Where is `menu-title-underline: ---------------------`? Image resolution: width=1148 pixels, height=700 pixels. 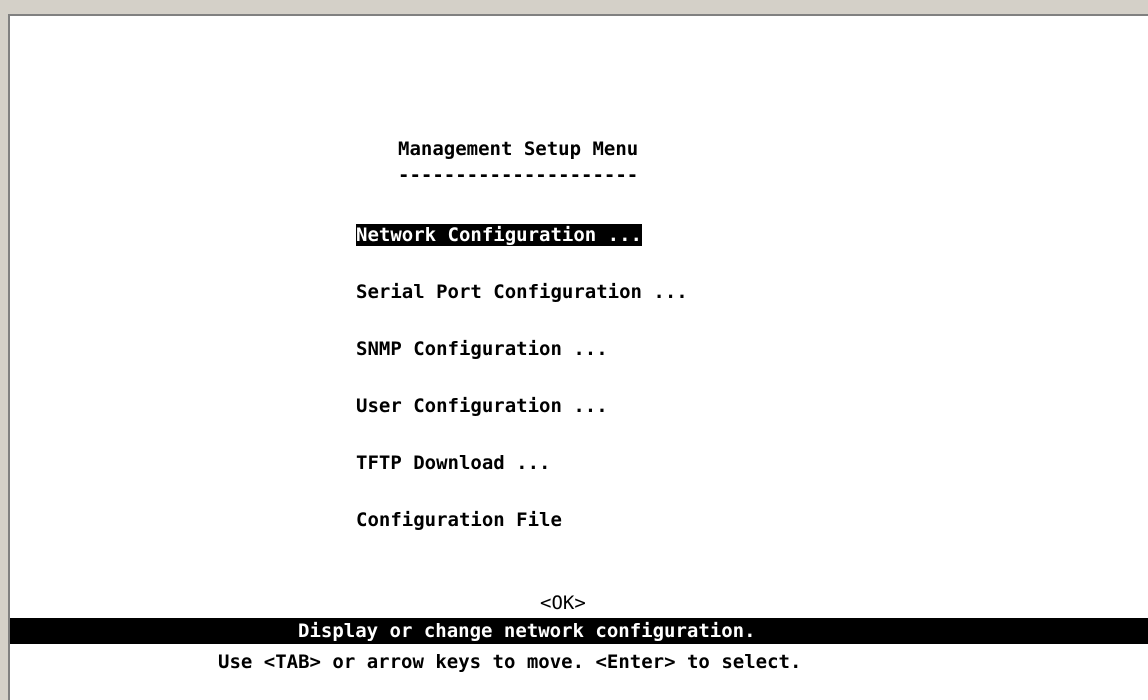 menu-title-underline: --------------------- is located at coordinates (518, 175).